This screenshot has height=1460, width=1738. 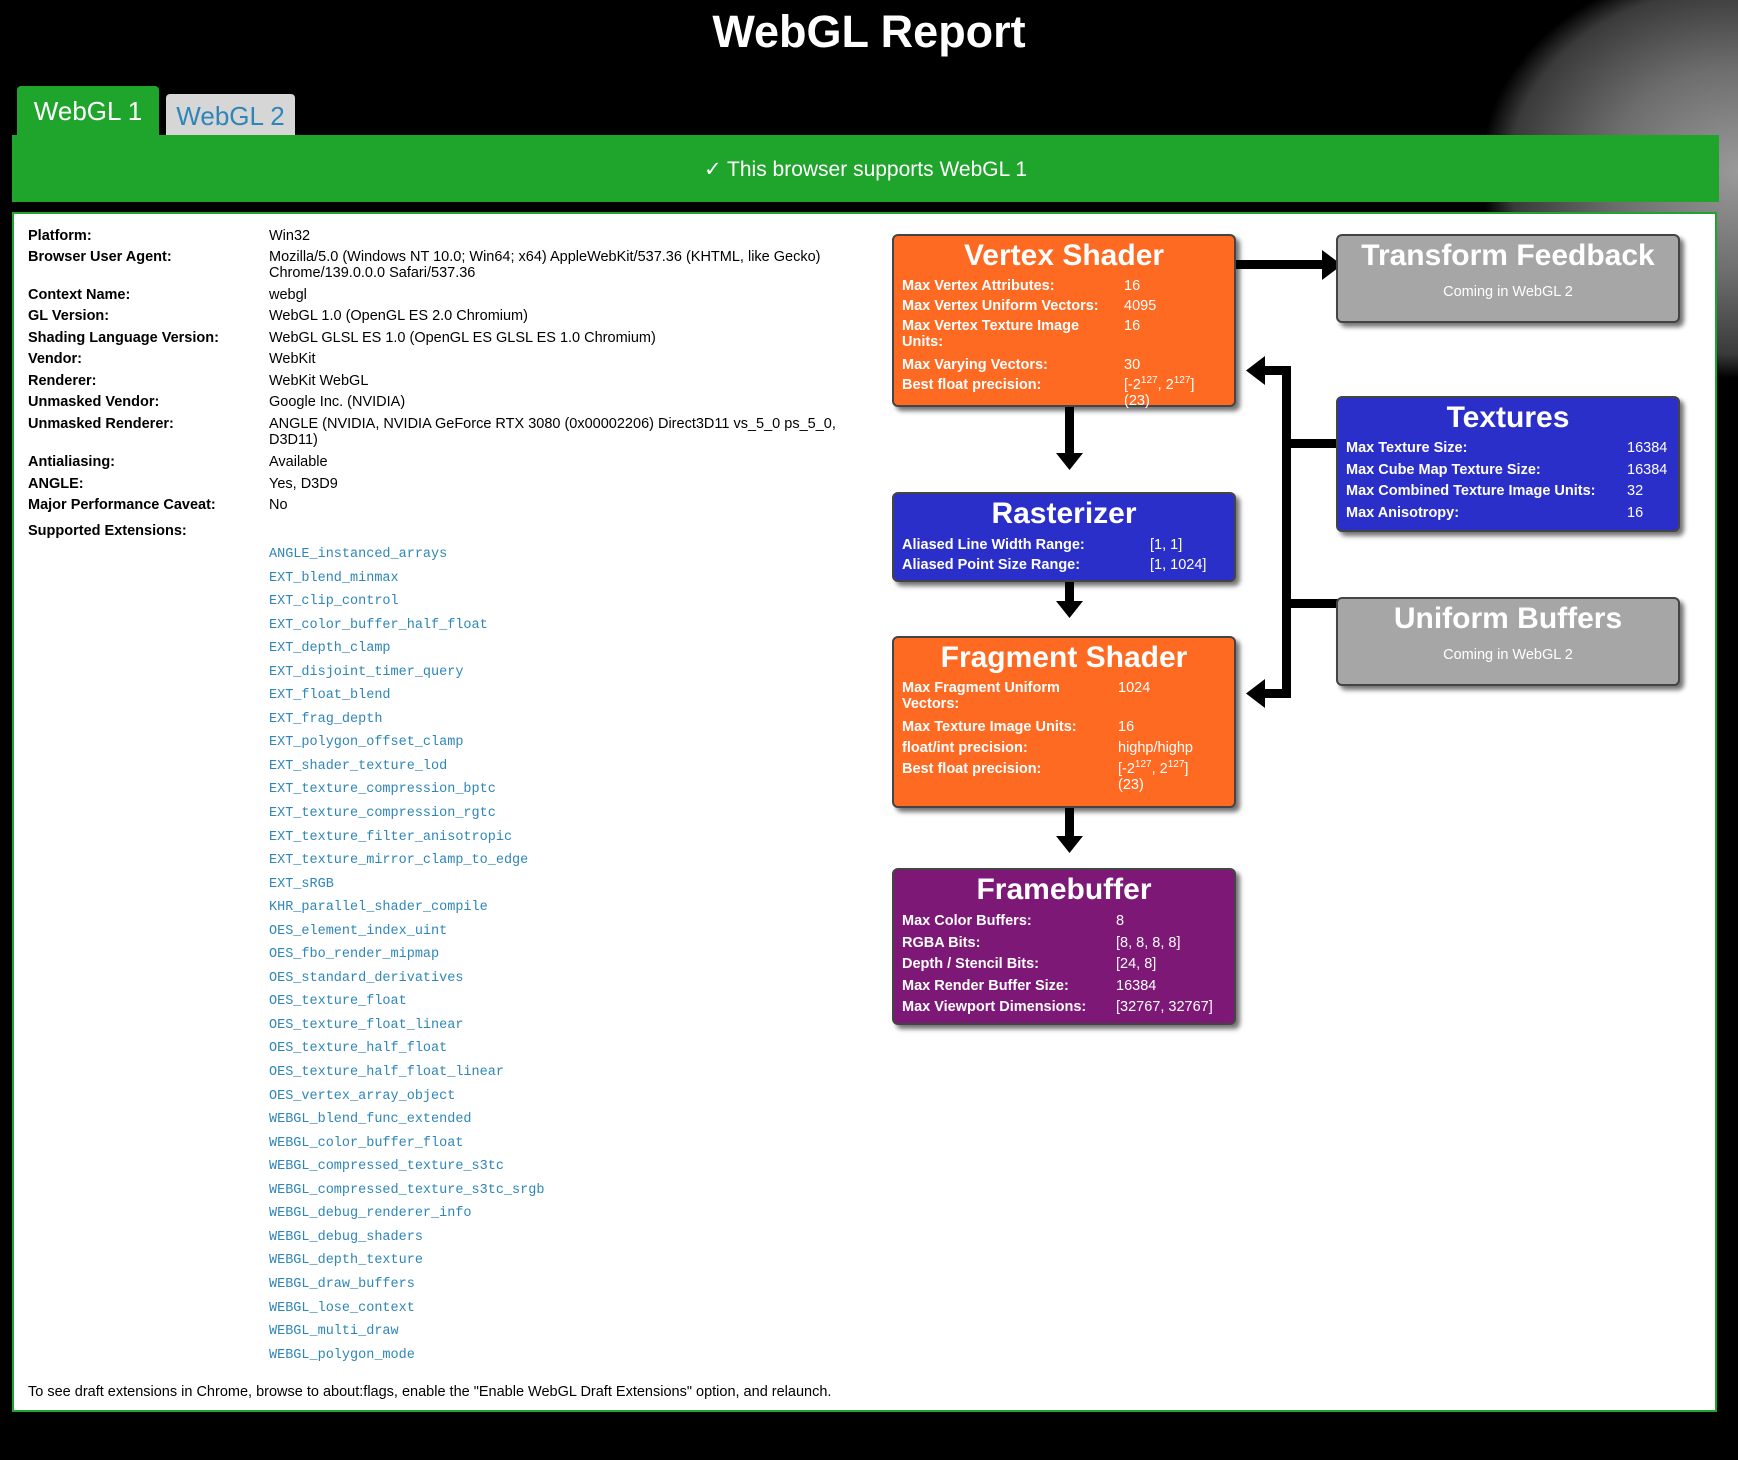 I want to click on arrow-vertex-to-rasterizer-head, so click(x=1069, y=461).